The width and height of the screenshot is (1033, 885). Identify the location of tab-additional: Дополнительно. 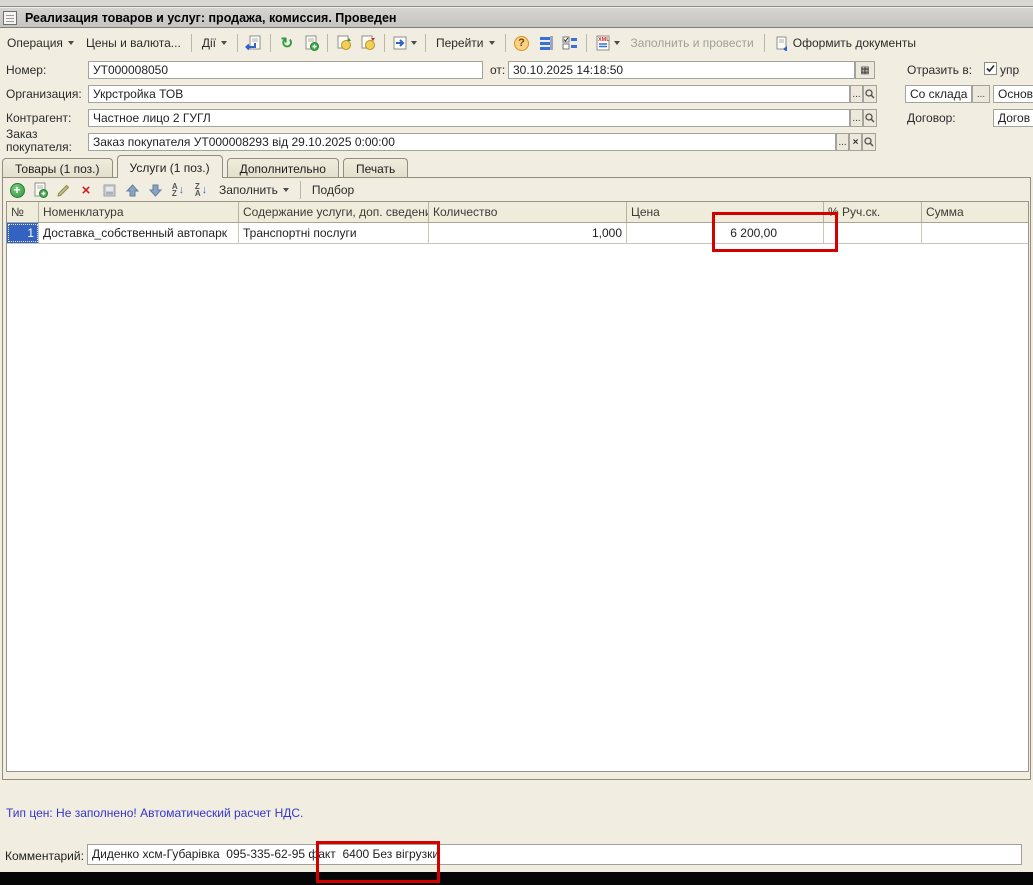
(282, 168).